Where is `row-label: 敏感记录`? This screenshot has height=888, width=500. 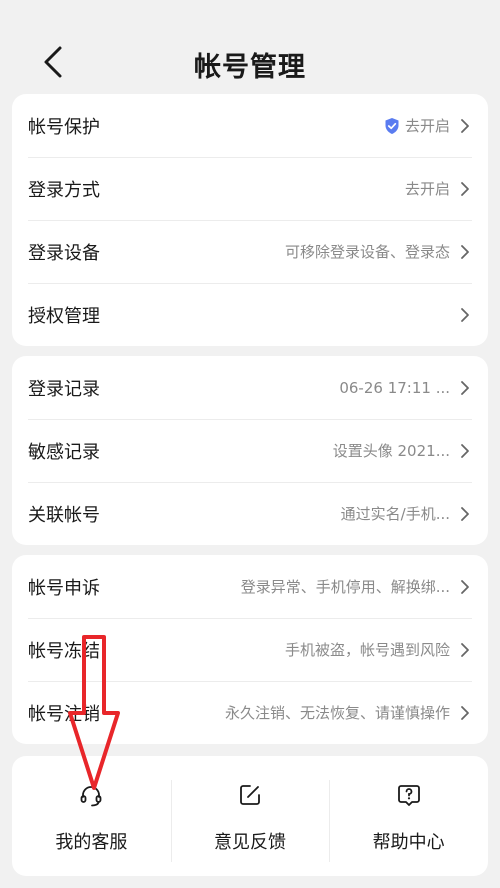 row-label: 敏感记录 is located at coordinates (64, 452).